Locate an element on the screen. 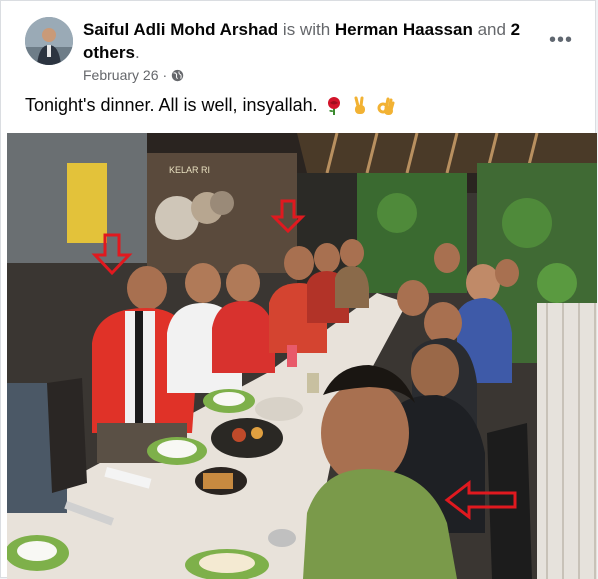  rose-icon is located at coordinates (333, 105).